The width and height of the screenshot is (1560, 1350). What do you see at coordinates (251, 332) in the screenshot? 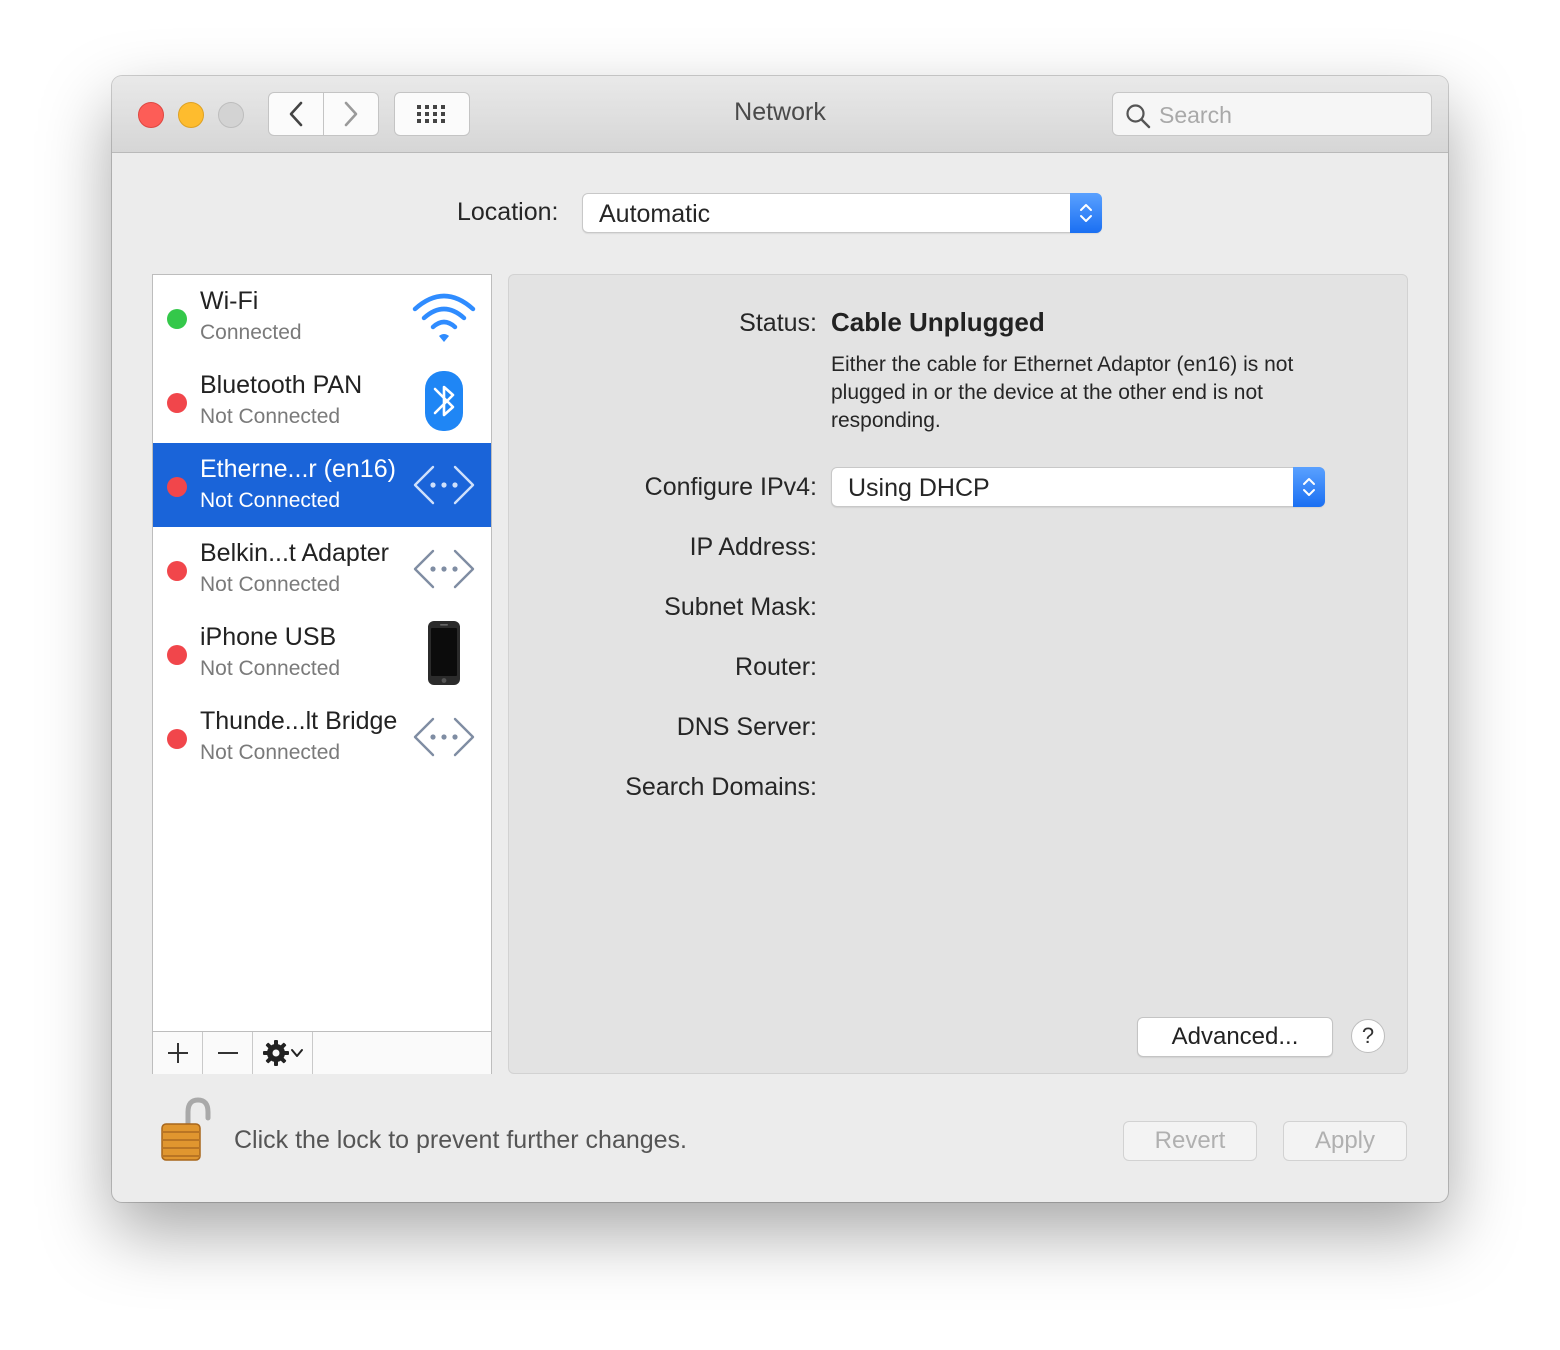
I see `service-status: Connected` at bounding box center [251, 332].